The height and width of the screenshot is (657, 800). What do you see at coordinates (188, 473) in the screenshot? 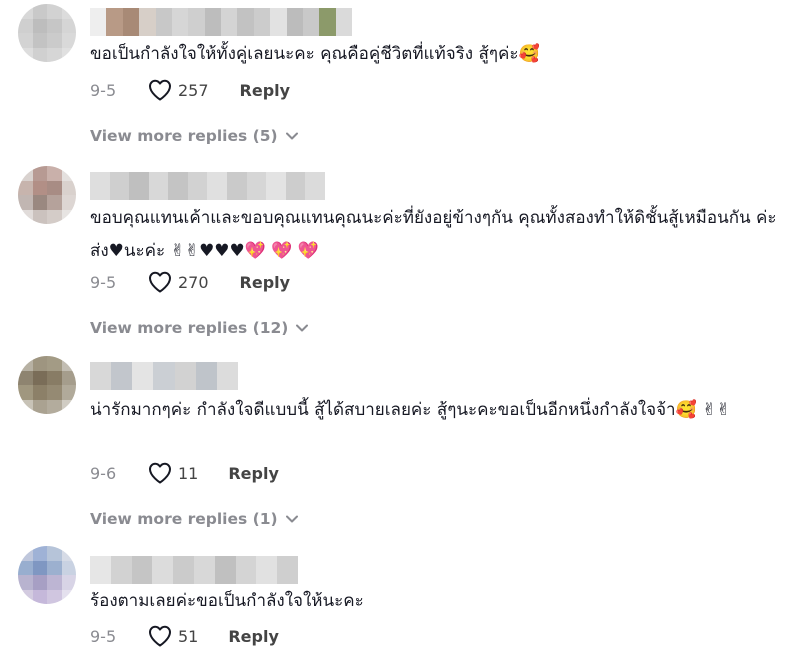
I see `like-count: 11` at bounding box center [188, 473].